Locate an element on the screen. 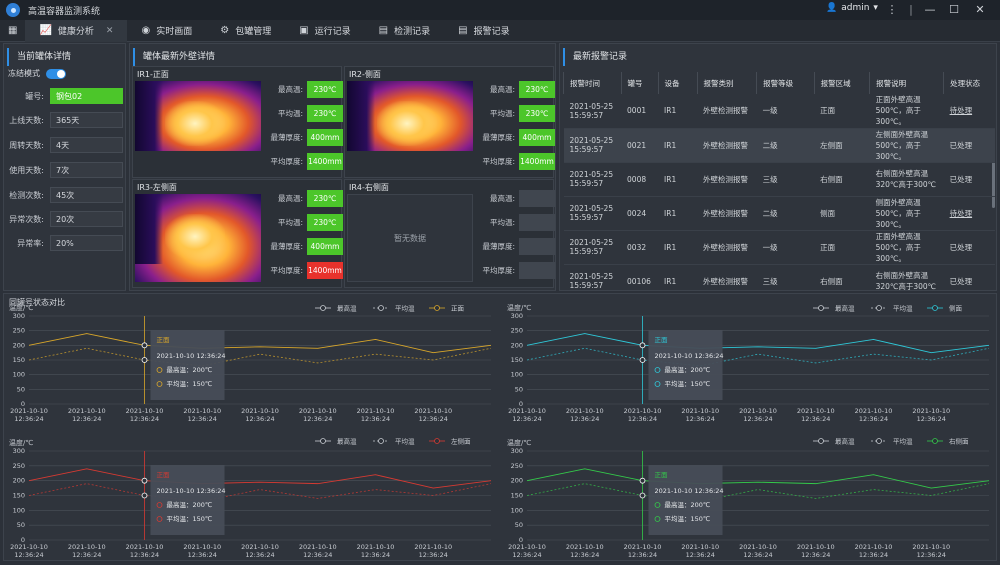 The height and width of the screenshot is (565, 1000). column-header: 报警时间 is located at coordinates (592, 83).